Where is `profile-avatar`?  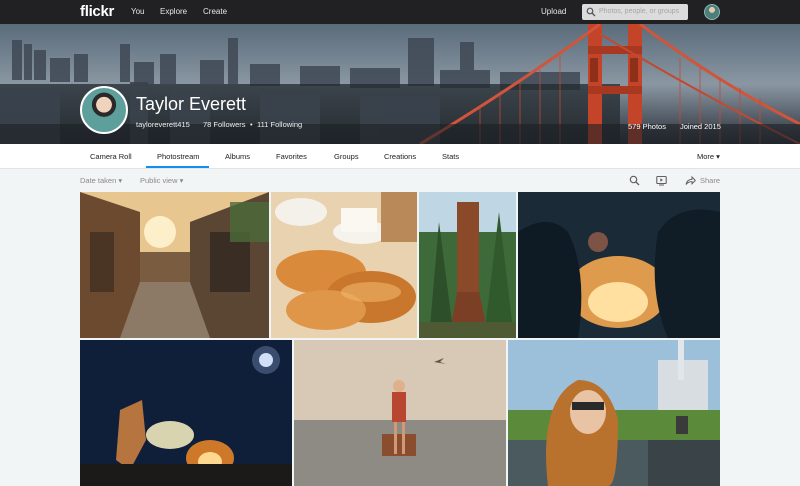 profile-avatar is located at coordinates (104, 110).